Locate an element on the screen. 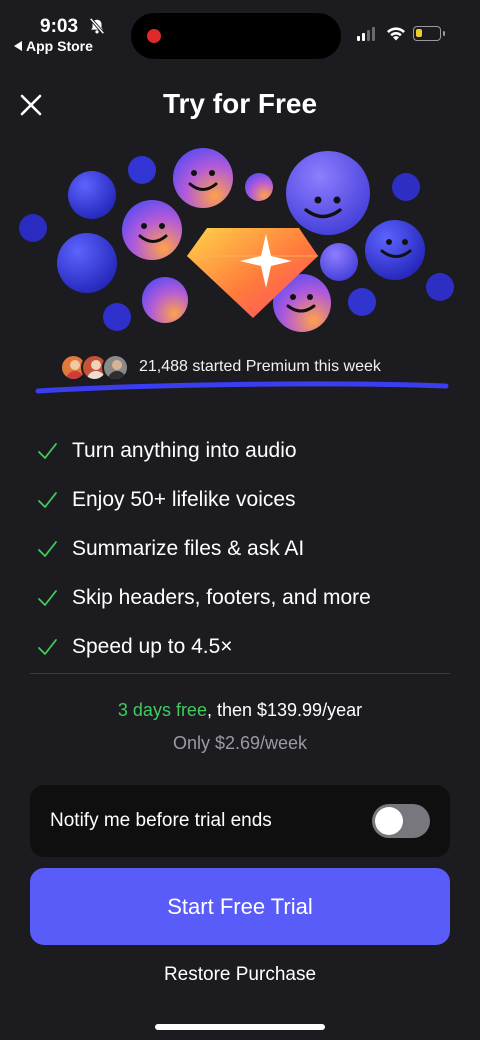  notify-toggle is located at coordinates (401, 821).